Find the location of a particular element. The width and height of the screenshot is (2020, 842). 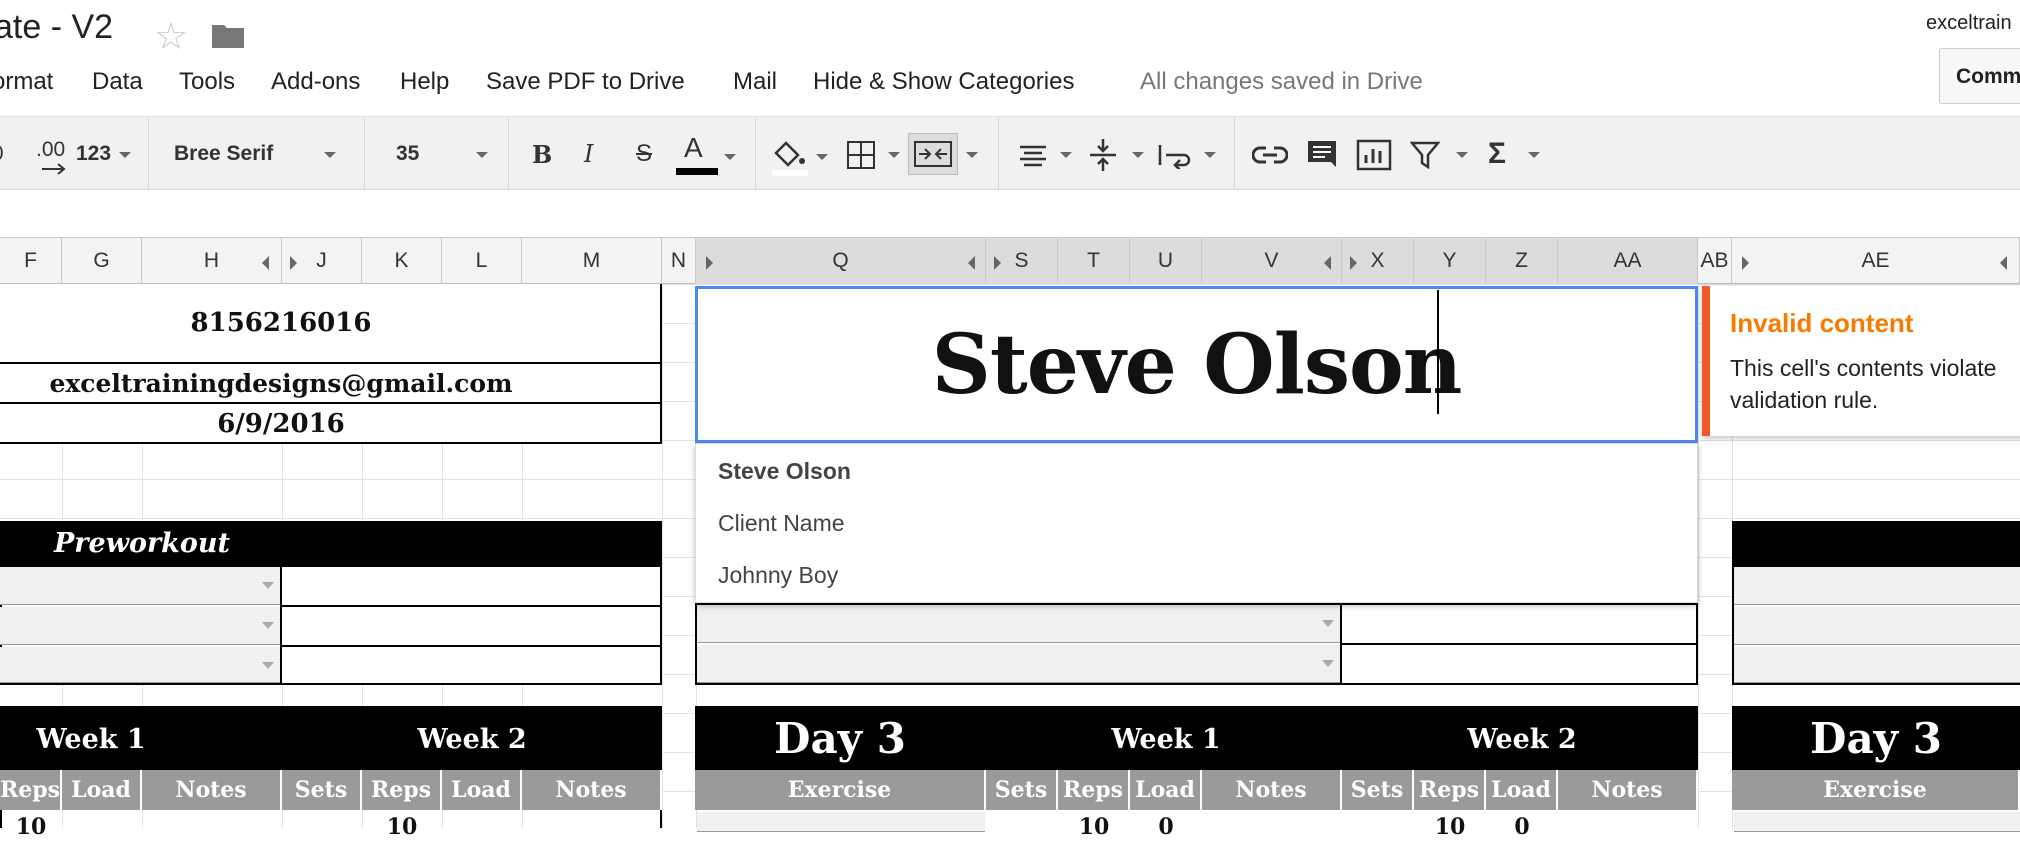

col-header-ae: AE is located at coordinates (1876, 261).